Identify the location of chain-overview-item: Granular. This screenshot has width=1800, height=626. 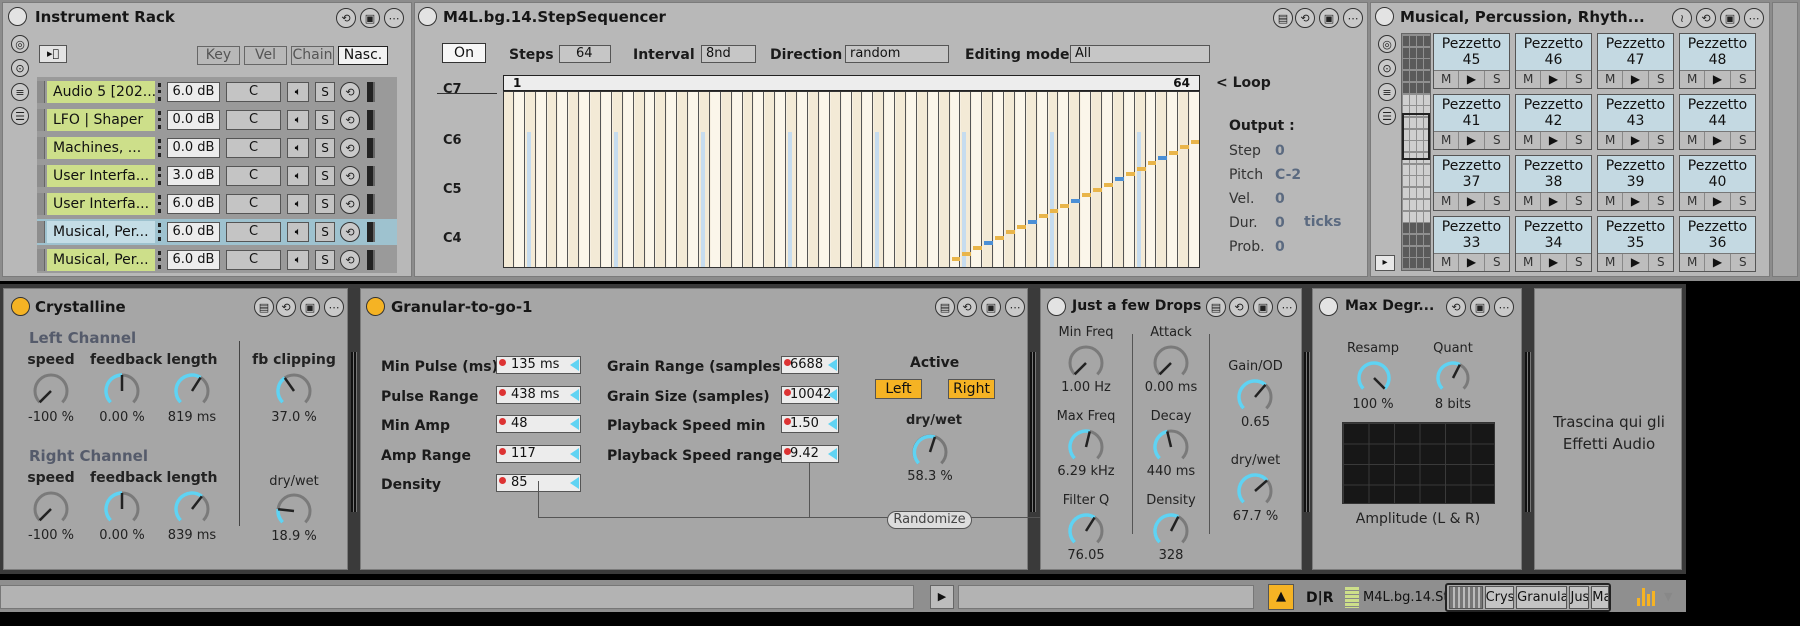
(1542, 597).